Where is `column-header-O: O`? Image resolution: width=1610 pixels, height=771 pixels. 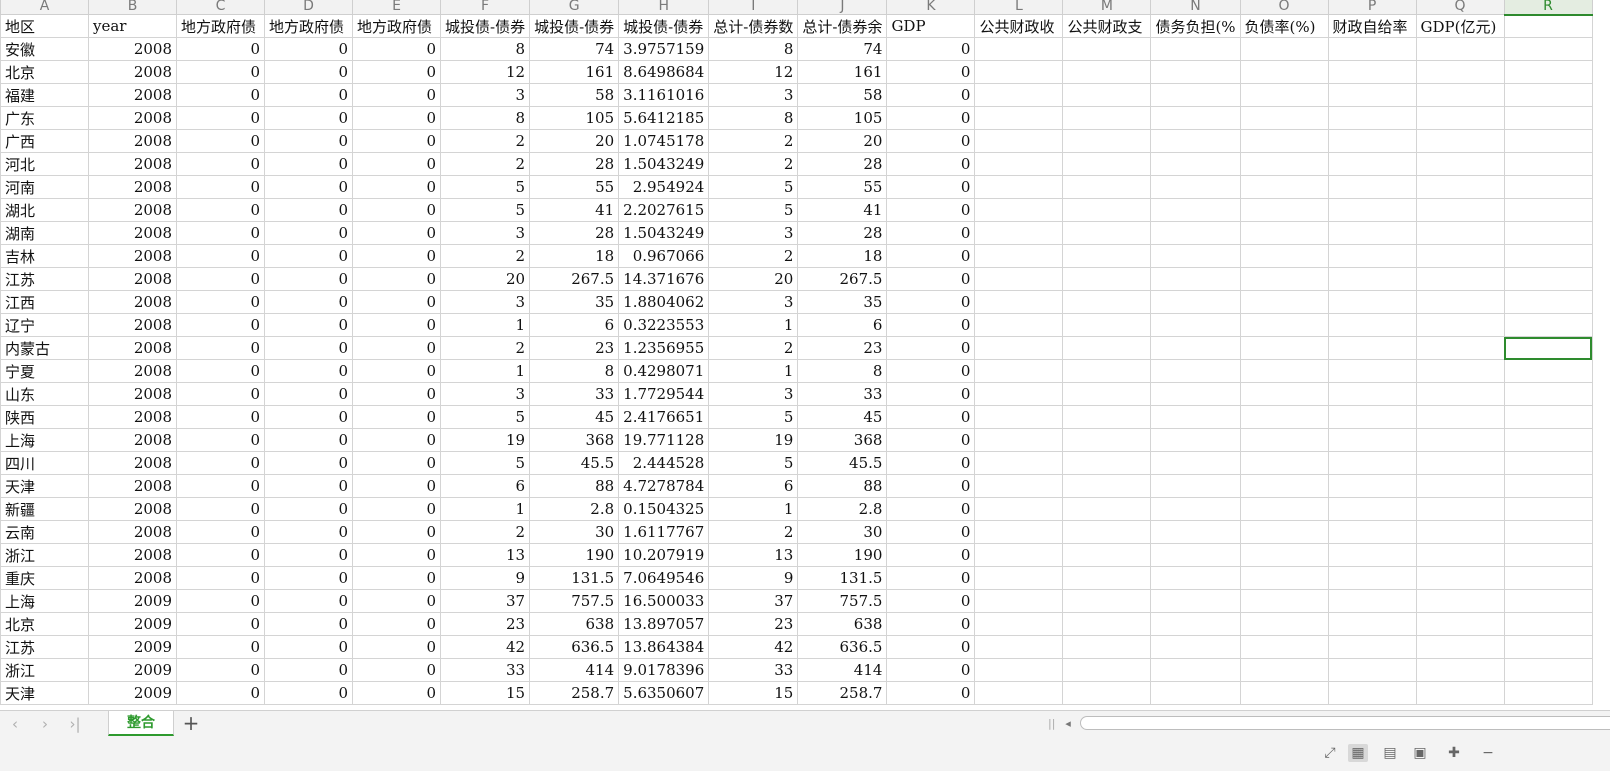 column-header-O: O is located at coordinates (1284, 7).